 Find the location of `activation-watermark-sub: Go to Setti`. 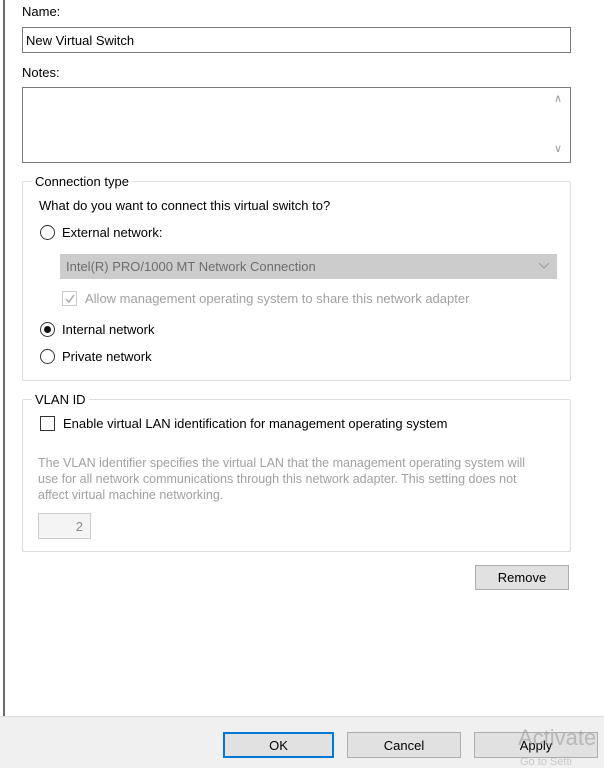

activation-watermark-sub: Go to Setti is located at coordinates (546, 762).